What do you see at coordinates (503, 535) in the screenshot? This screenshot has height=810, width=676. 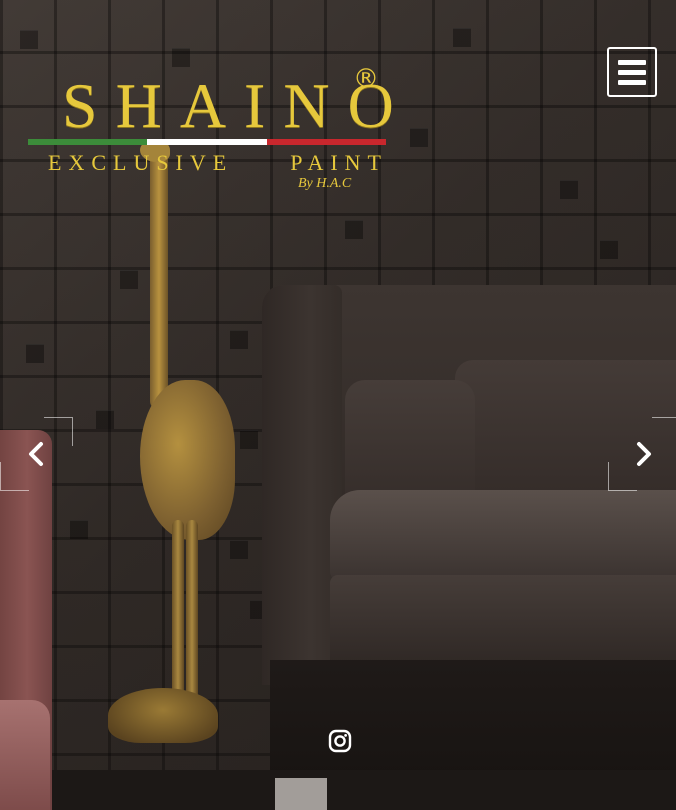 I see `sofa-seat` at bounding box center [503, 535].